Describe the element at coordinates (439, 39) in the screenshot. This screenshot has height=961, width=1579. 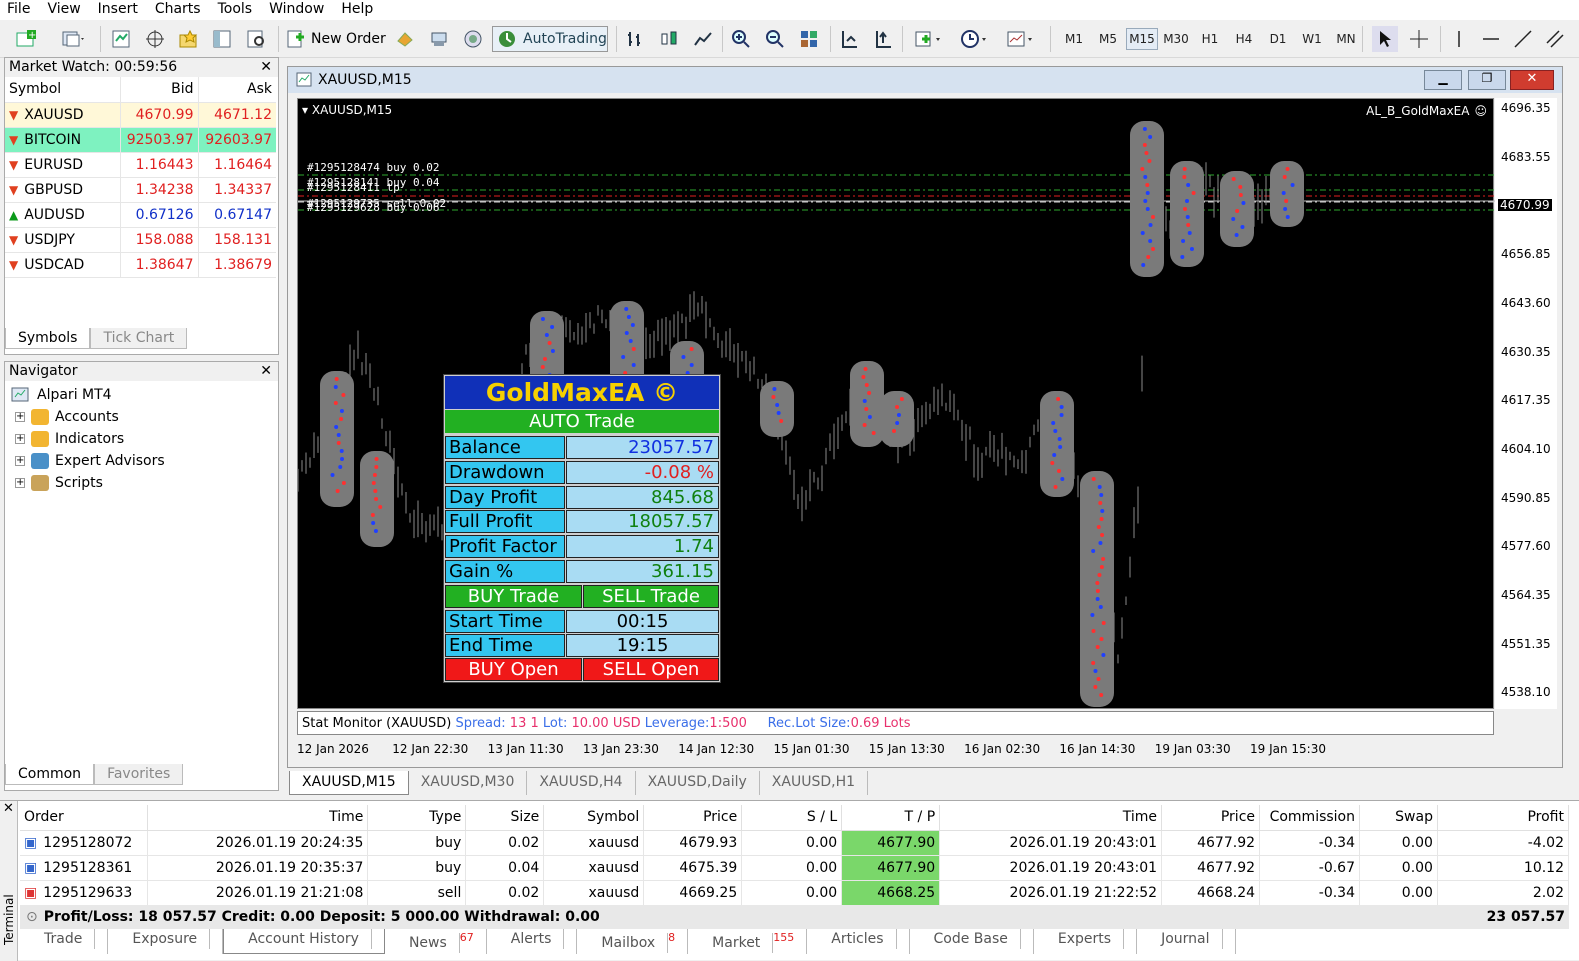
I see `signals-icon` at that location.